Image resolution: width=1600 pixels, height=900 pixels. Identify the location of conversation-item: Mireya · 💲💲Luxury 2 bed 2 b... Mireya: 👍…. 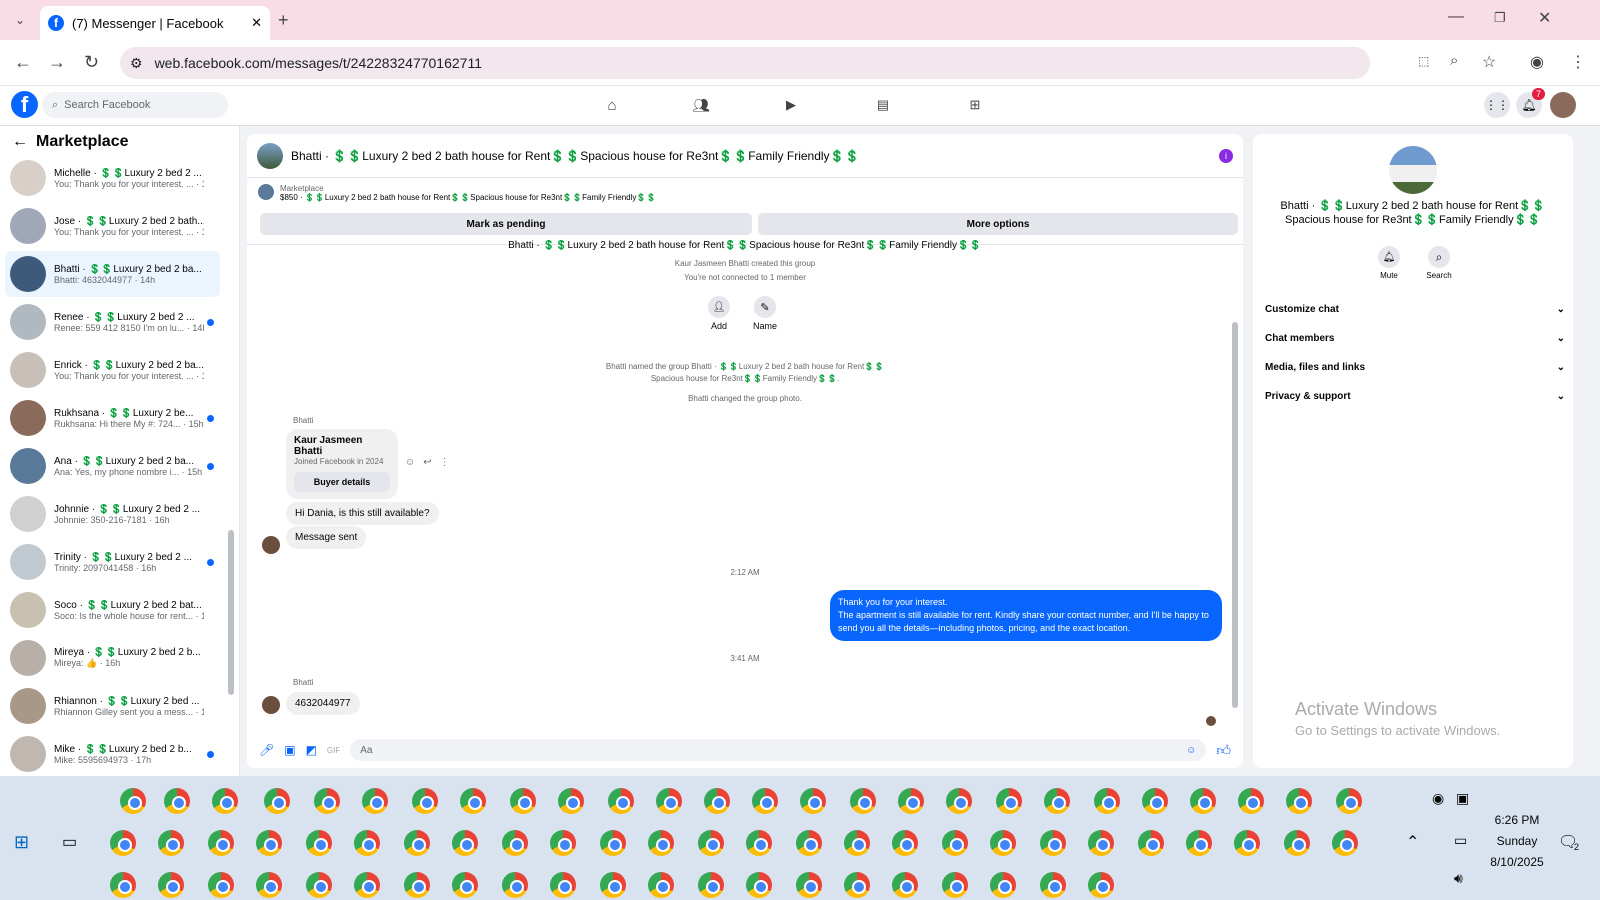
(112, 658).